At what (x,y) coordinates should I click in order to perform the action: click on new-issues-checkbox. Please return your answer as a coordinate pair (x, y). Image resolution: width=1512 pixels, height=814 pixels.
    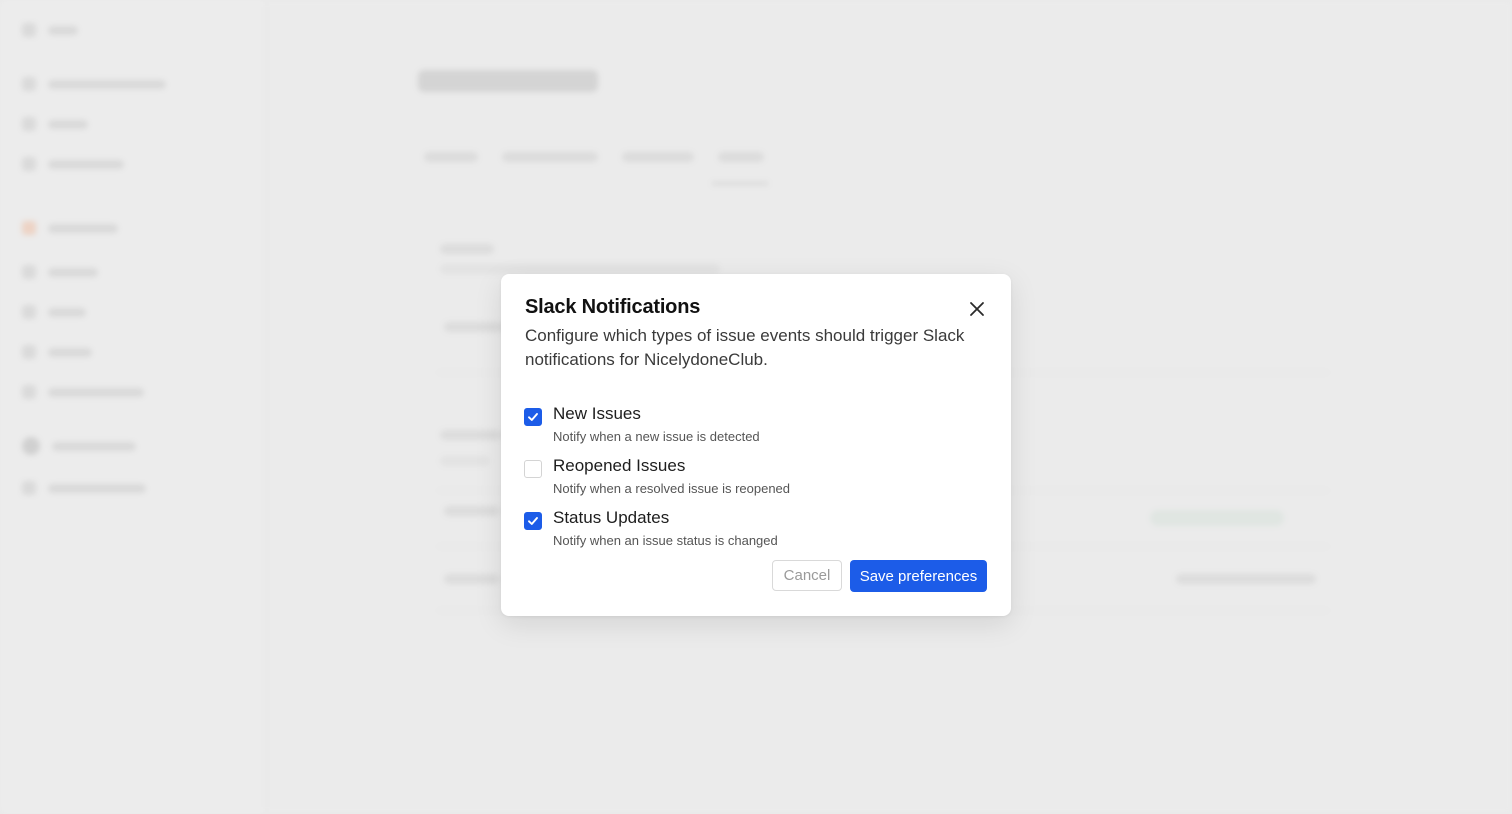
    Looking at the image, I should click on (533, 417).